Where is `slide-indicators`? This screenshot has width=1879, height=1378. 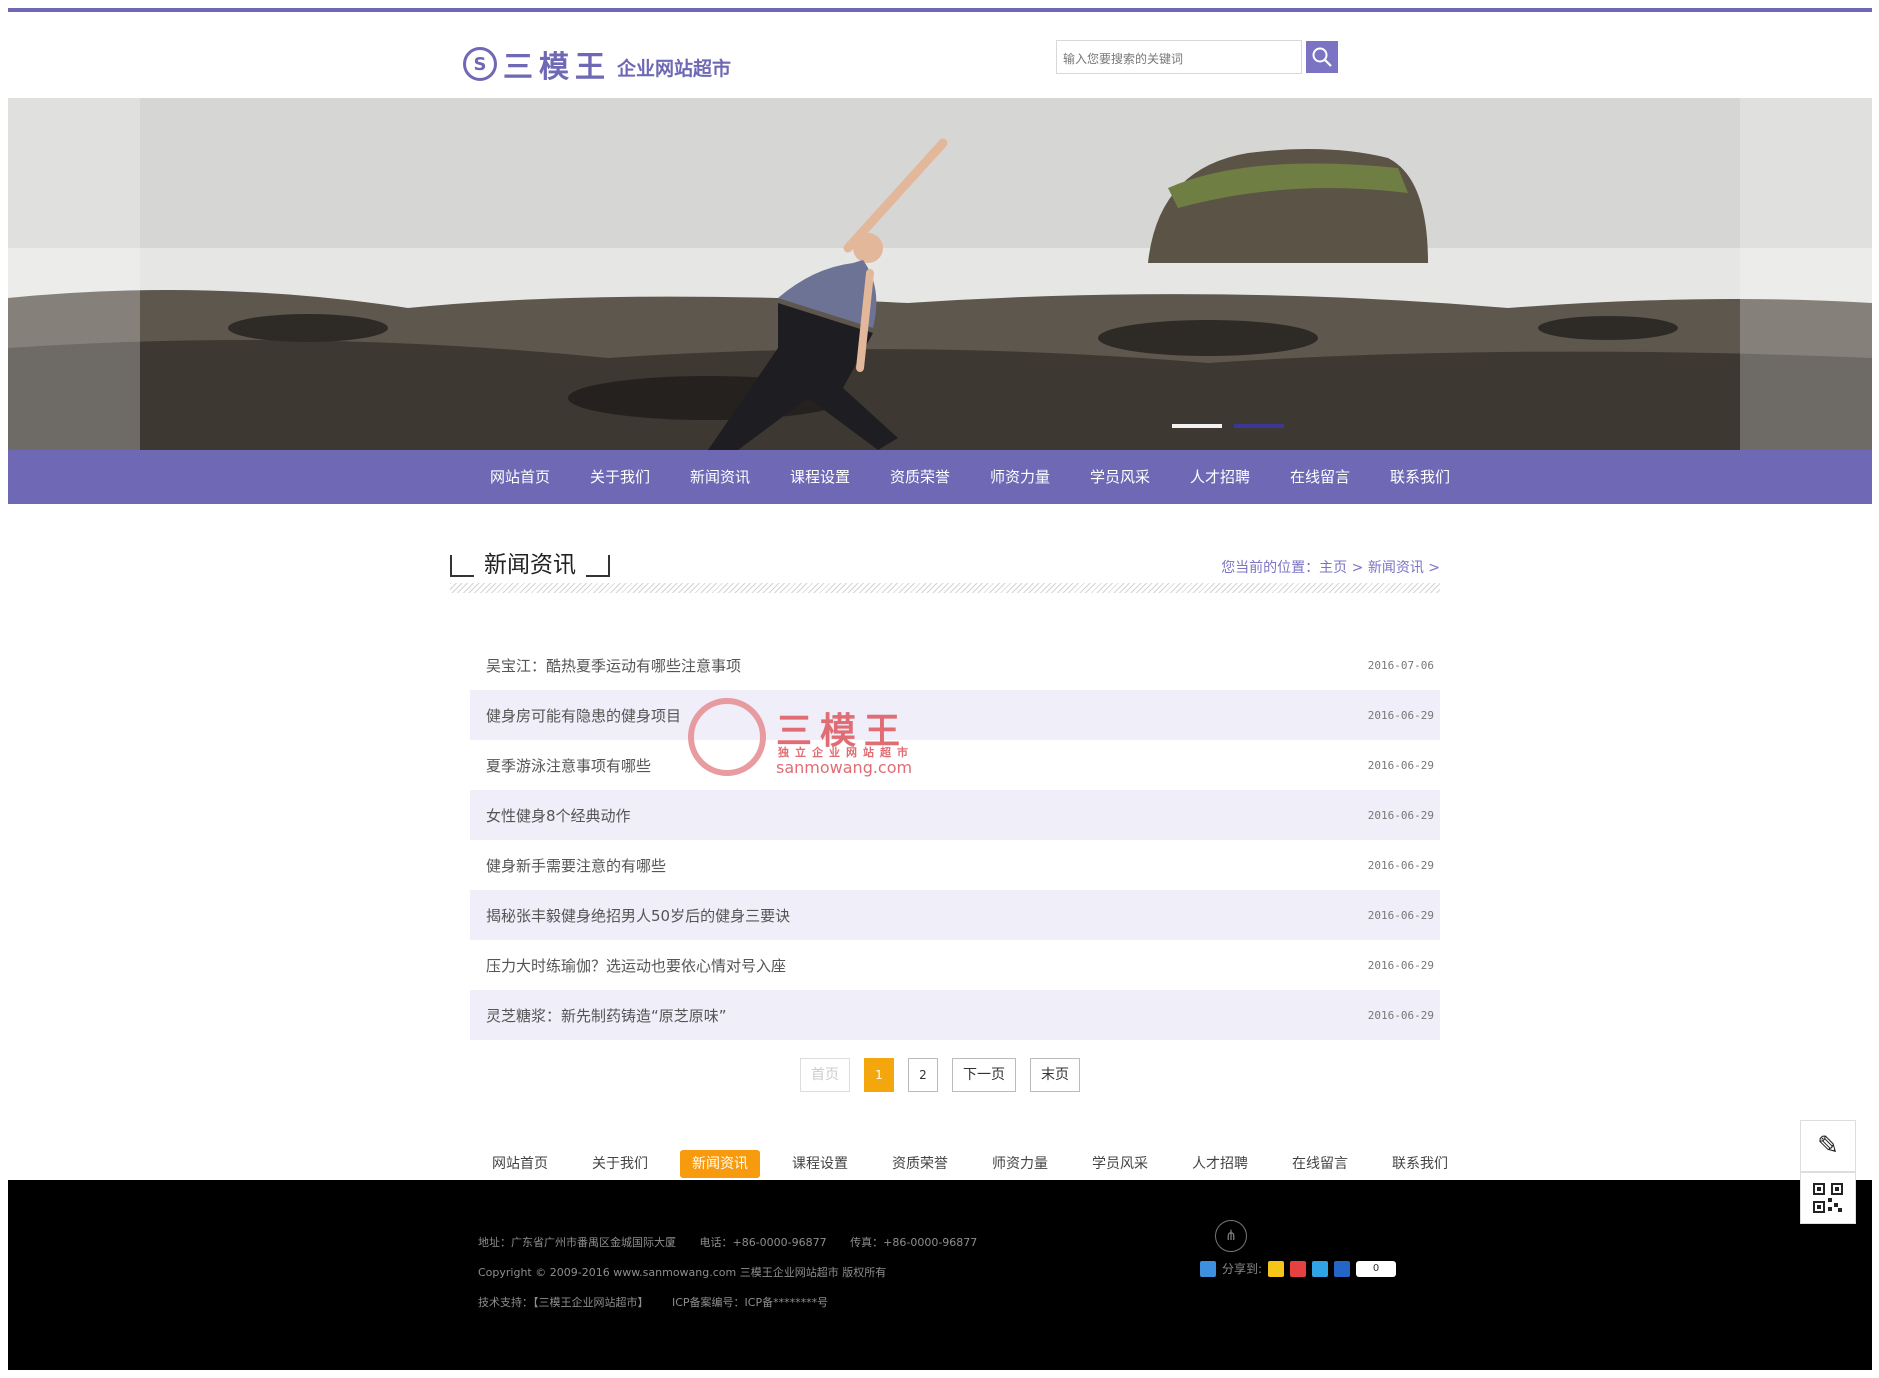 slide-indicators is located at coordinates (1228, 426).